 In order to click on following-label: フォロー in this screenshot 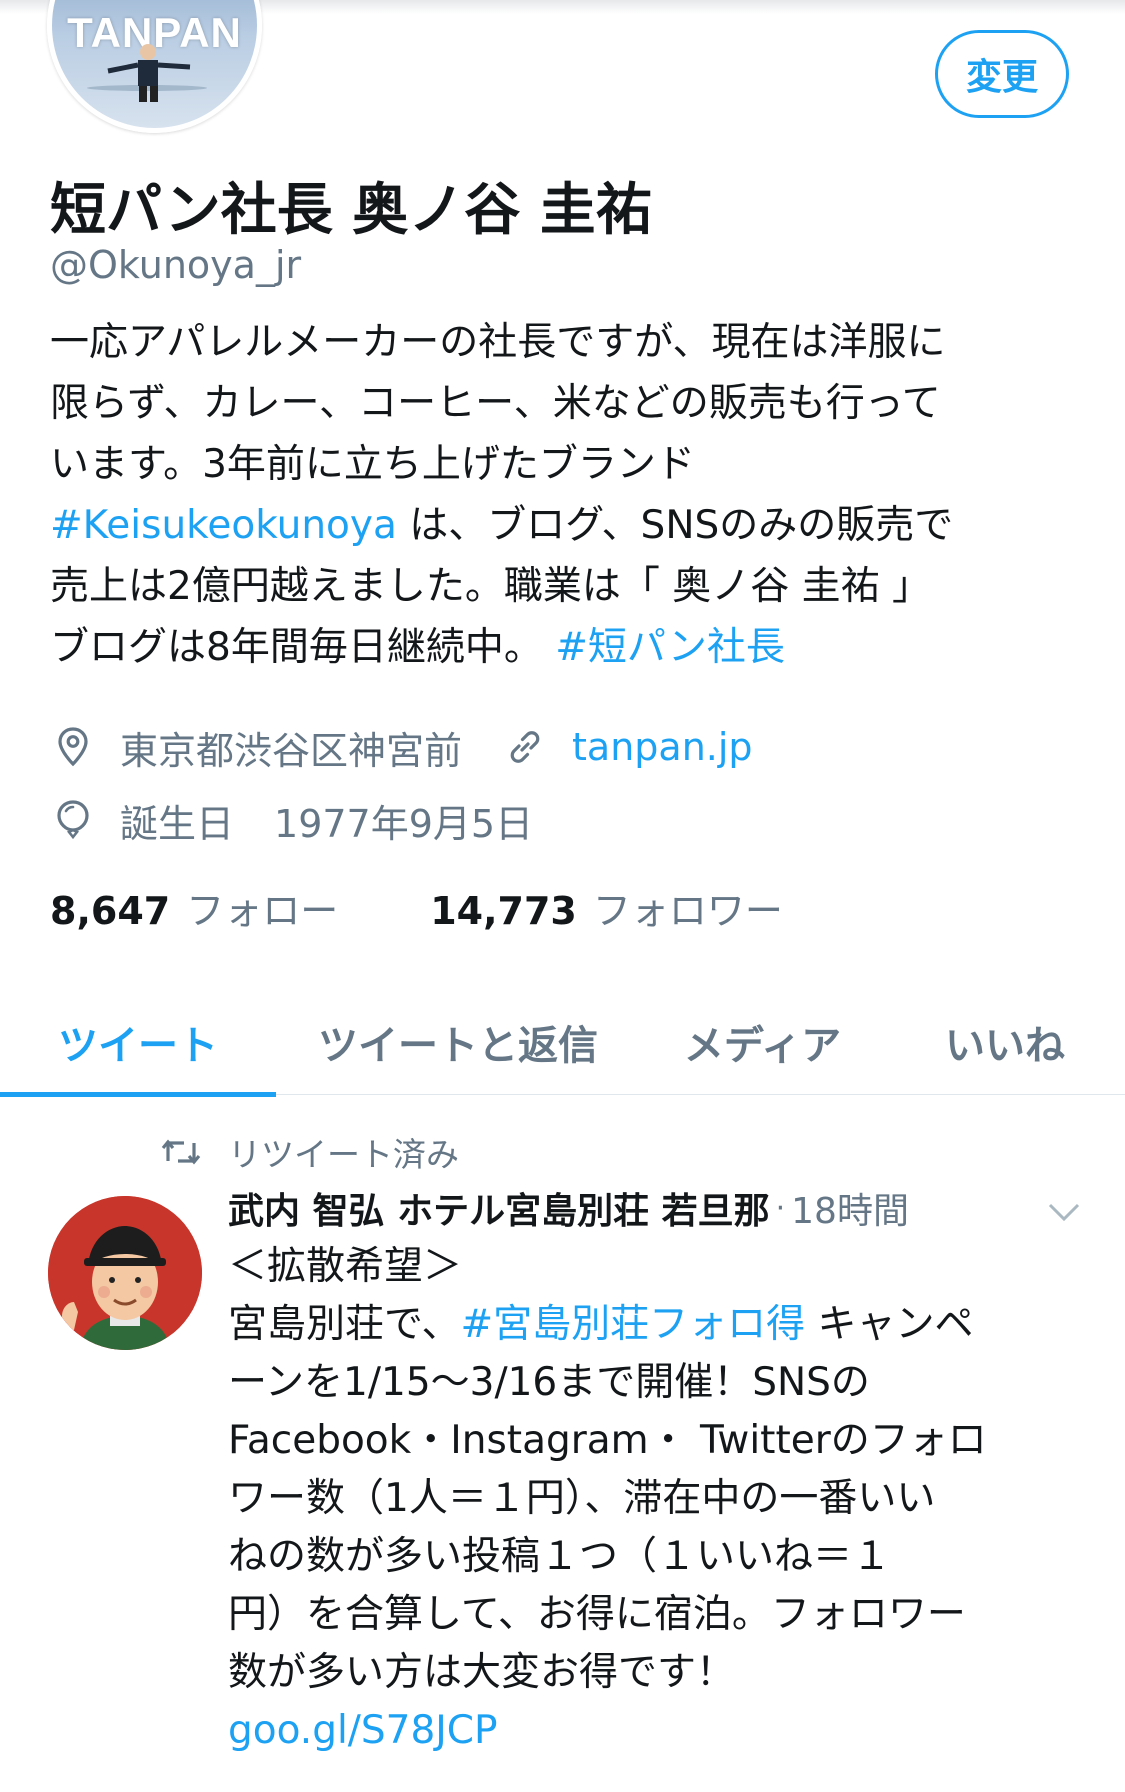, I will do `click(262, 907)`.